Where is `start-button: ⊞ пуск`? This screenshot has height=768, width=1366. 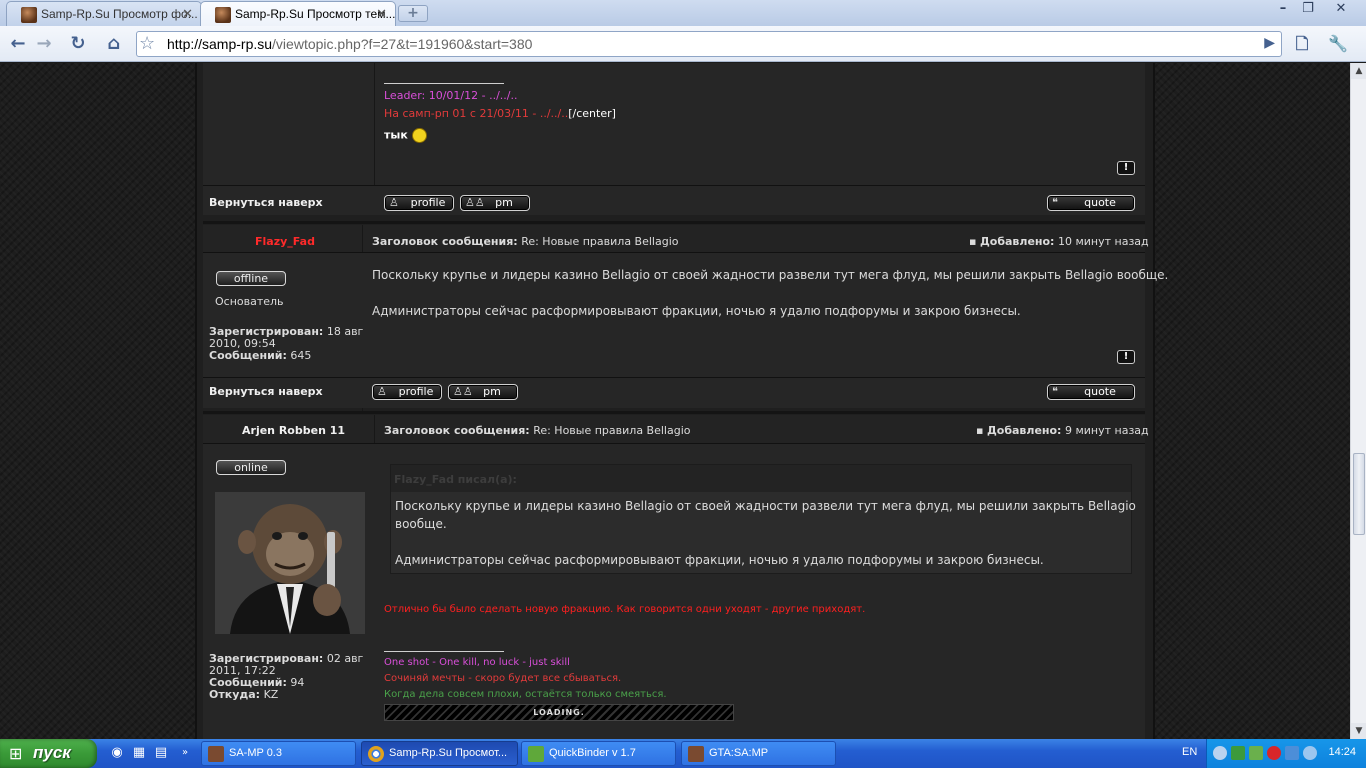 start-button: ⊞ пуск is located at coordinates (48, 753).